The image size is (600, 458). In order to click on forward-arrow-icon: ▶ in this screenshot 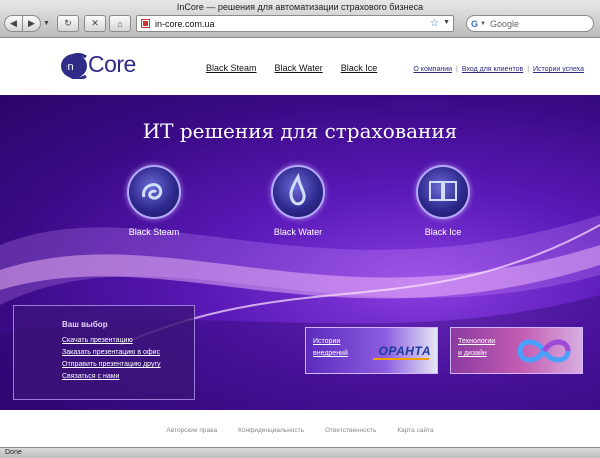, I will do `click(31, 23)`.